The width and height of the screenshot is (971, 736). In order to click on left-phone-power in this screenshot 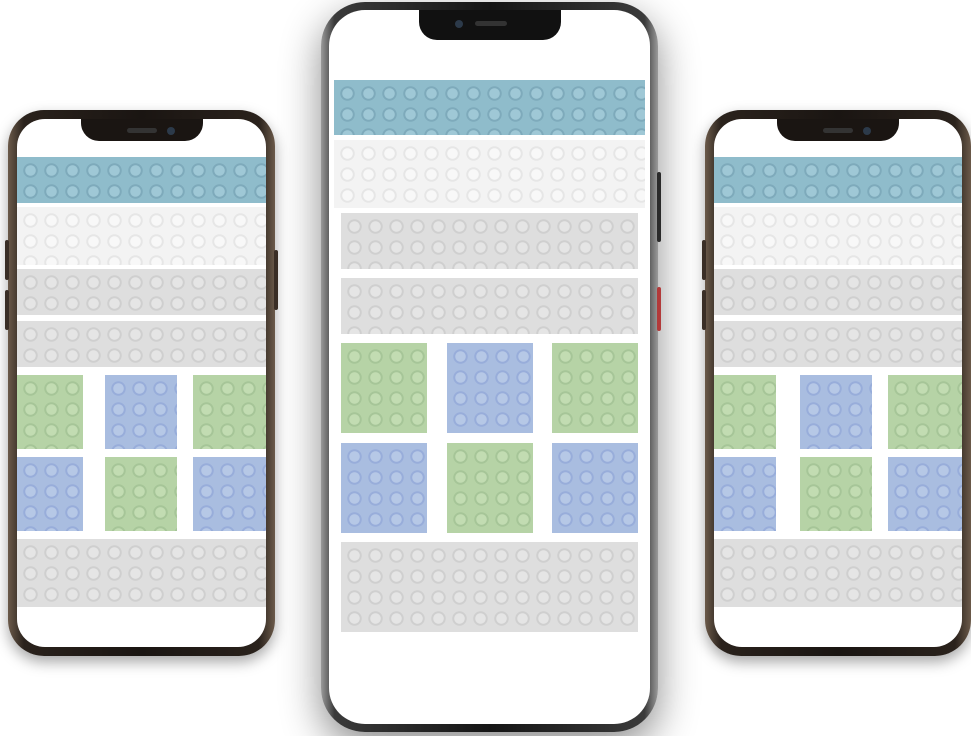, I will do `click(276, 280)`.